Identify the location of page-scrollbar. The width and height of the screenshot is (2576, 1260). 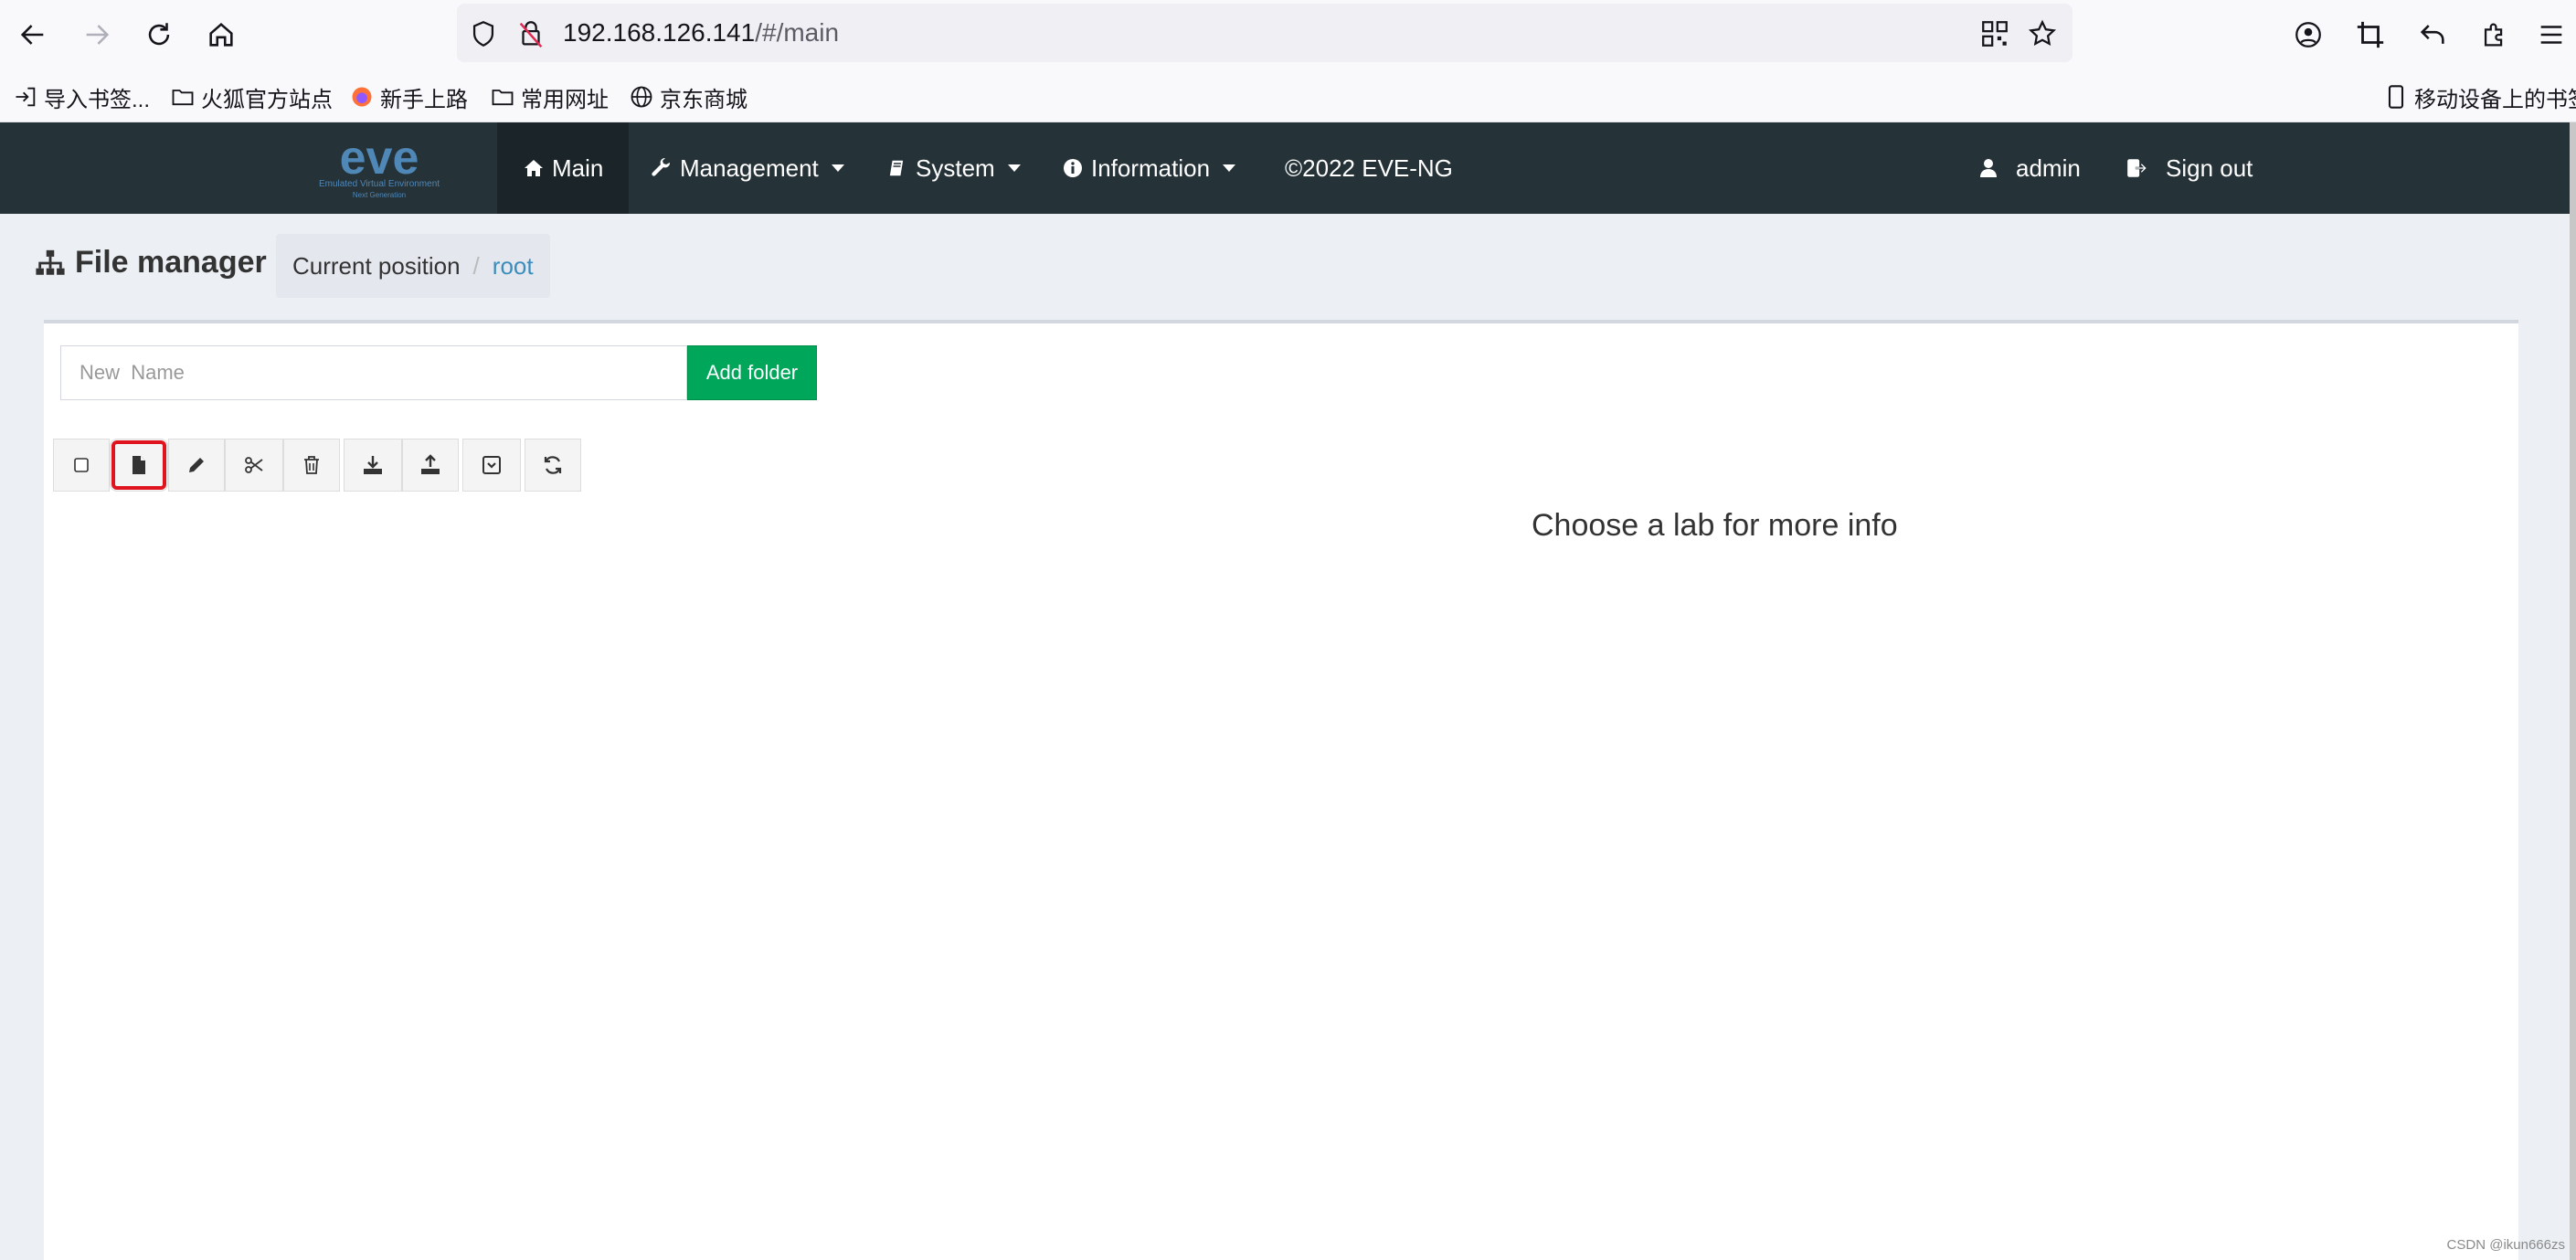
(2573, 691).